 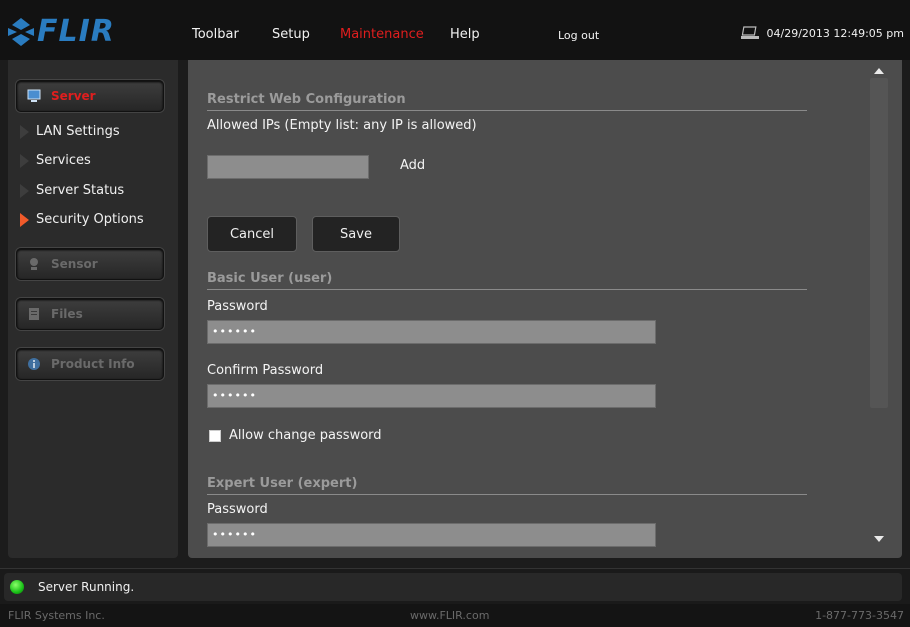 What do you see at coordinates (17, 587) in the screenshot?
I see `status-led-icon` at bounding box center [17, 587].